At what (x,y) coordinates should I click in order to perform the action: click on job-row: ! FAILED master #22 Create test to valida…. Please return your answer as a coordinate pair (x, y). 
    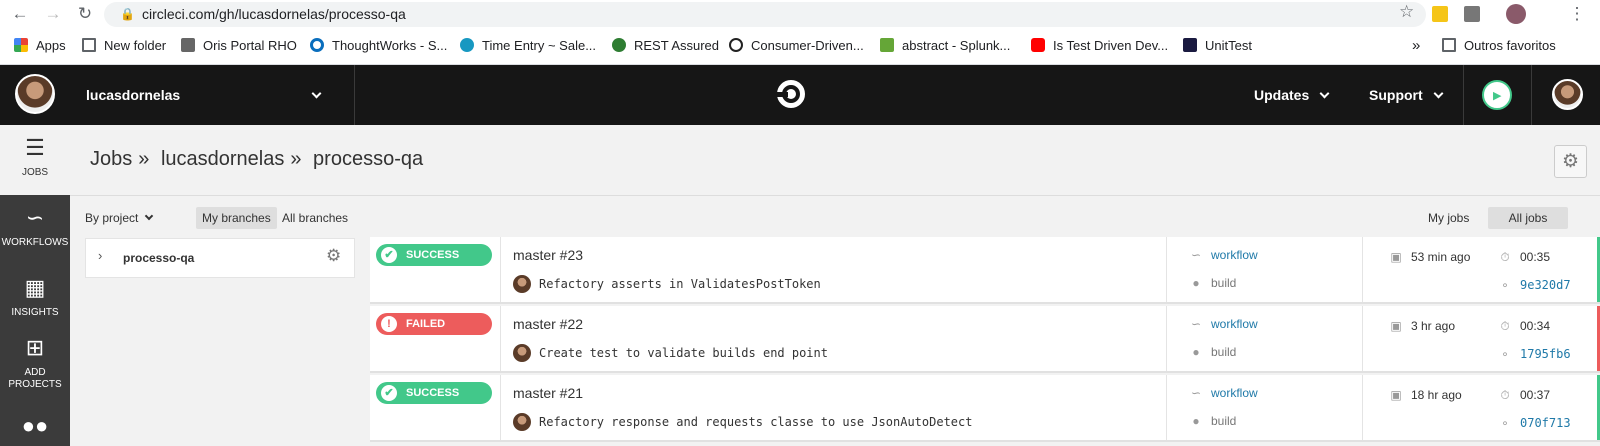
    Looking at the image, I should click on (985, 339).